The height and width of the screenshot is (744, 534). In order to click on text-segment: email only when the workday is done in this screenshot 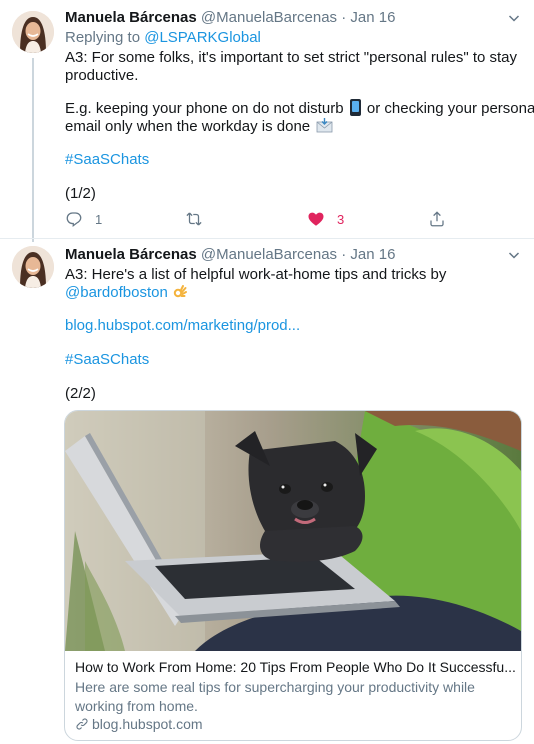, I will do `click(188, 126)`.